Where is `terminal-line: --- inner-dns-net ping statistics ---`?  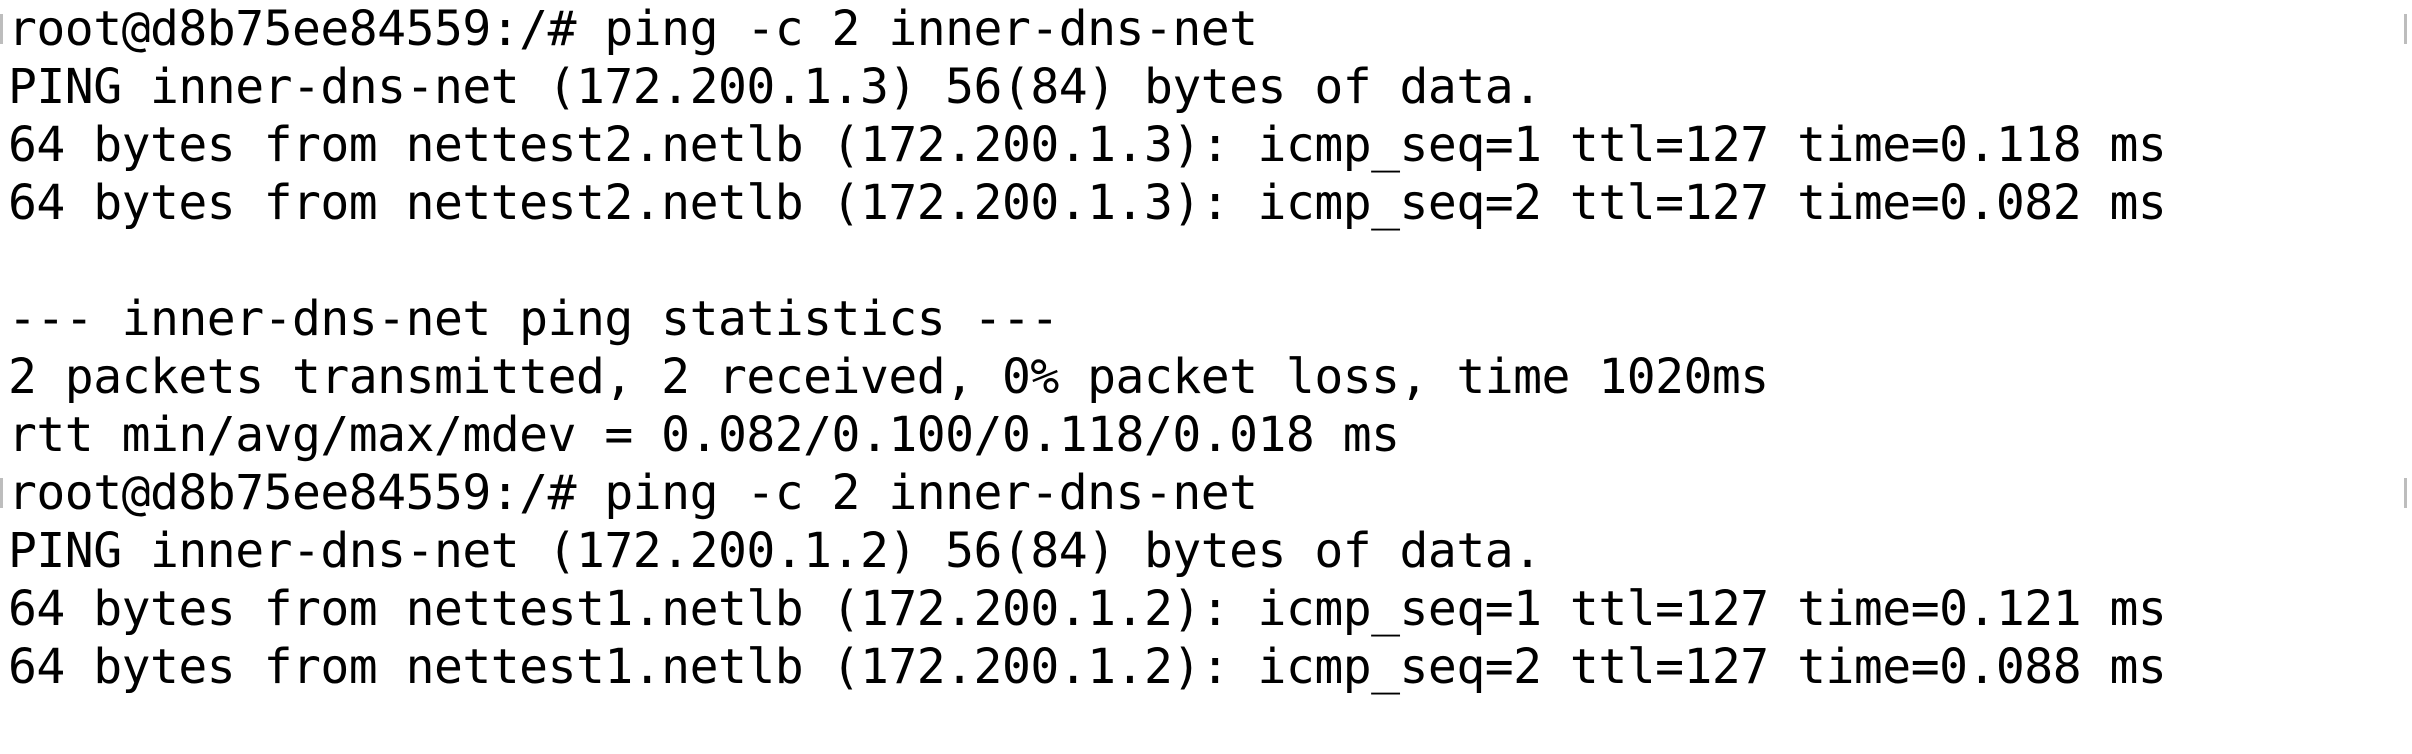 terminal-line: --- inner-dns-net ping statistics --- is located at coordinates (533, 319).